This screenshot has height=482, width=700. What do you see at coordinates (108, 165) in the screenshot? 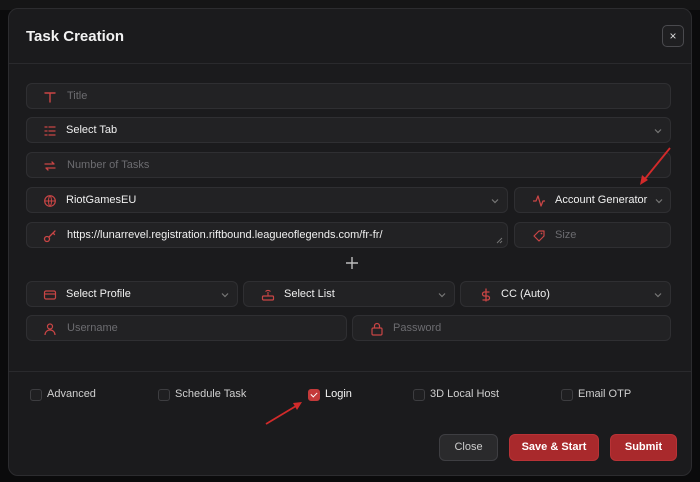
I see `number-of-tasks-placeholder: Number of Tasks` at bounding box center [108, 165].